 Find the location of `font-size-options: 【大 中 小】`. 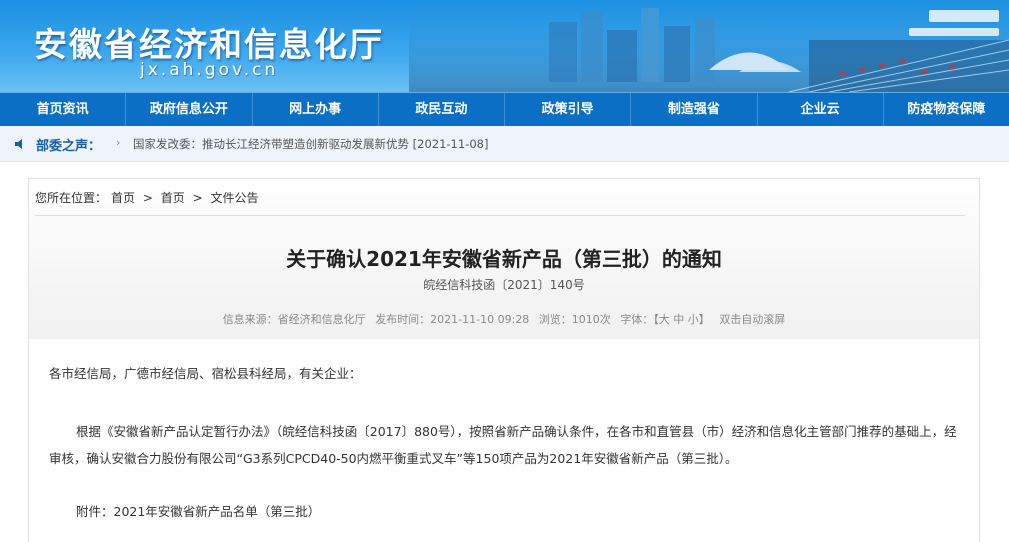

font-size-options: 【大 中 小】 is located at coordinates (681, 319).